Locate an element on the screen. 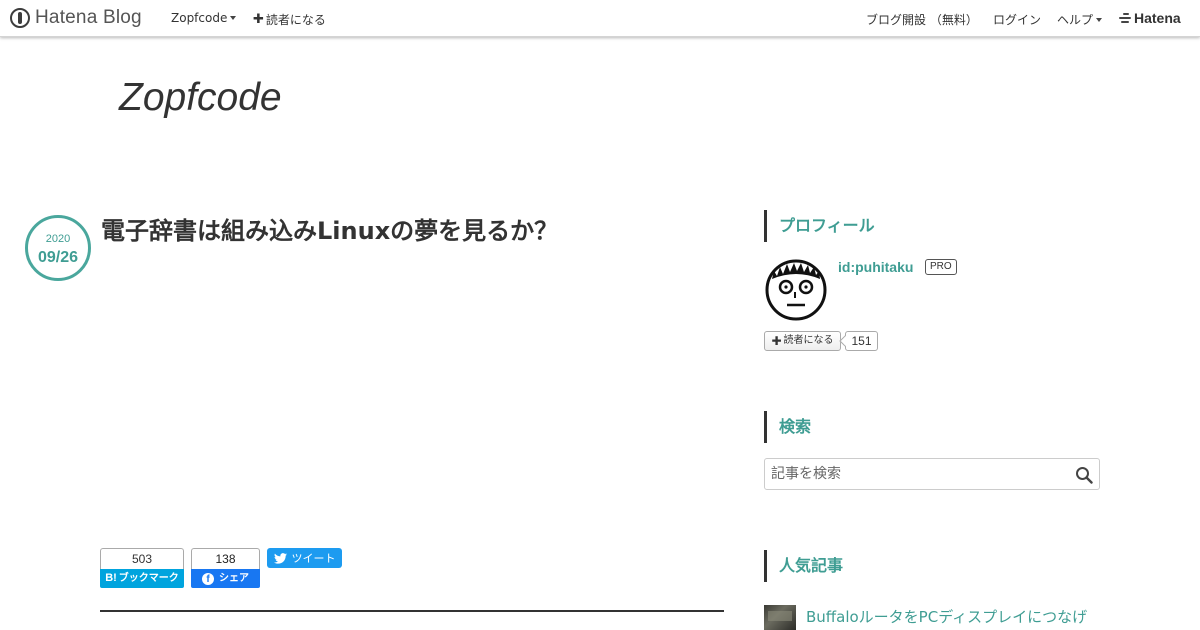  hatena-bookmark-count: 503 is located at coordinates (142, 558).